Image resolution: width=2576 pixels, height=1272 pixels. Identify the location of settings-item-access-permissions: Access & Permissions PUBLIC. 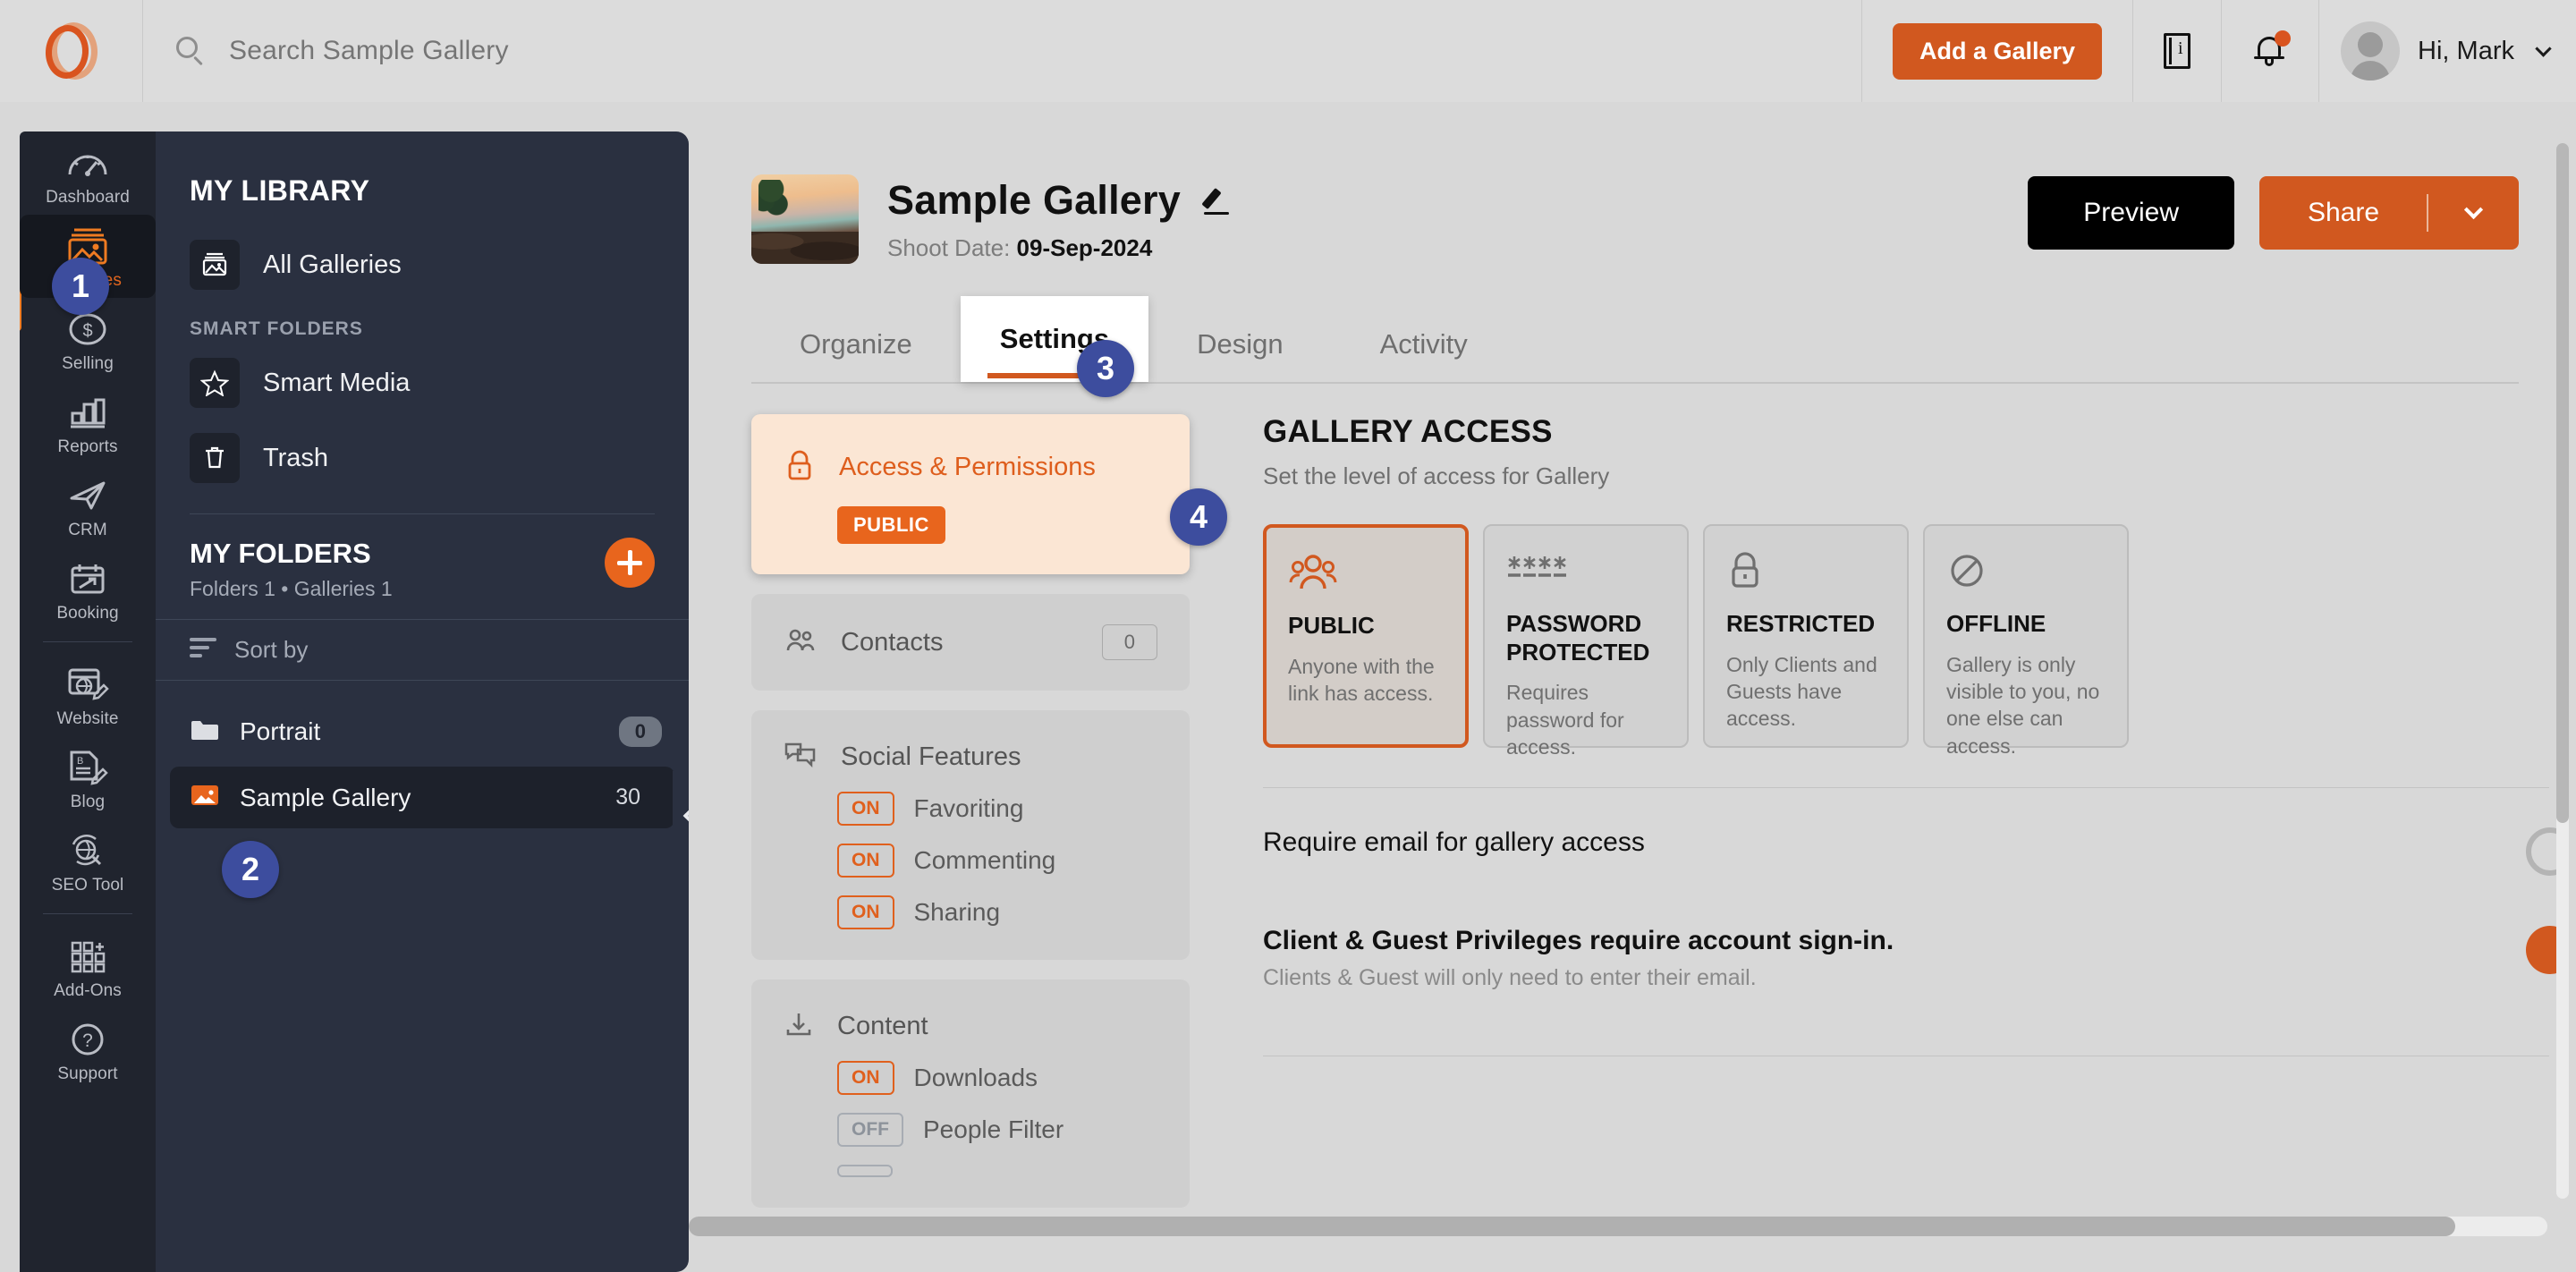
(970, 494).